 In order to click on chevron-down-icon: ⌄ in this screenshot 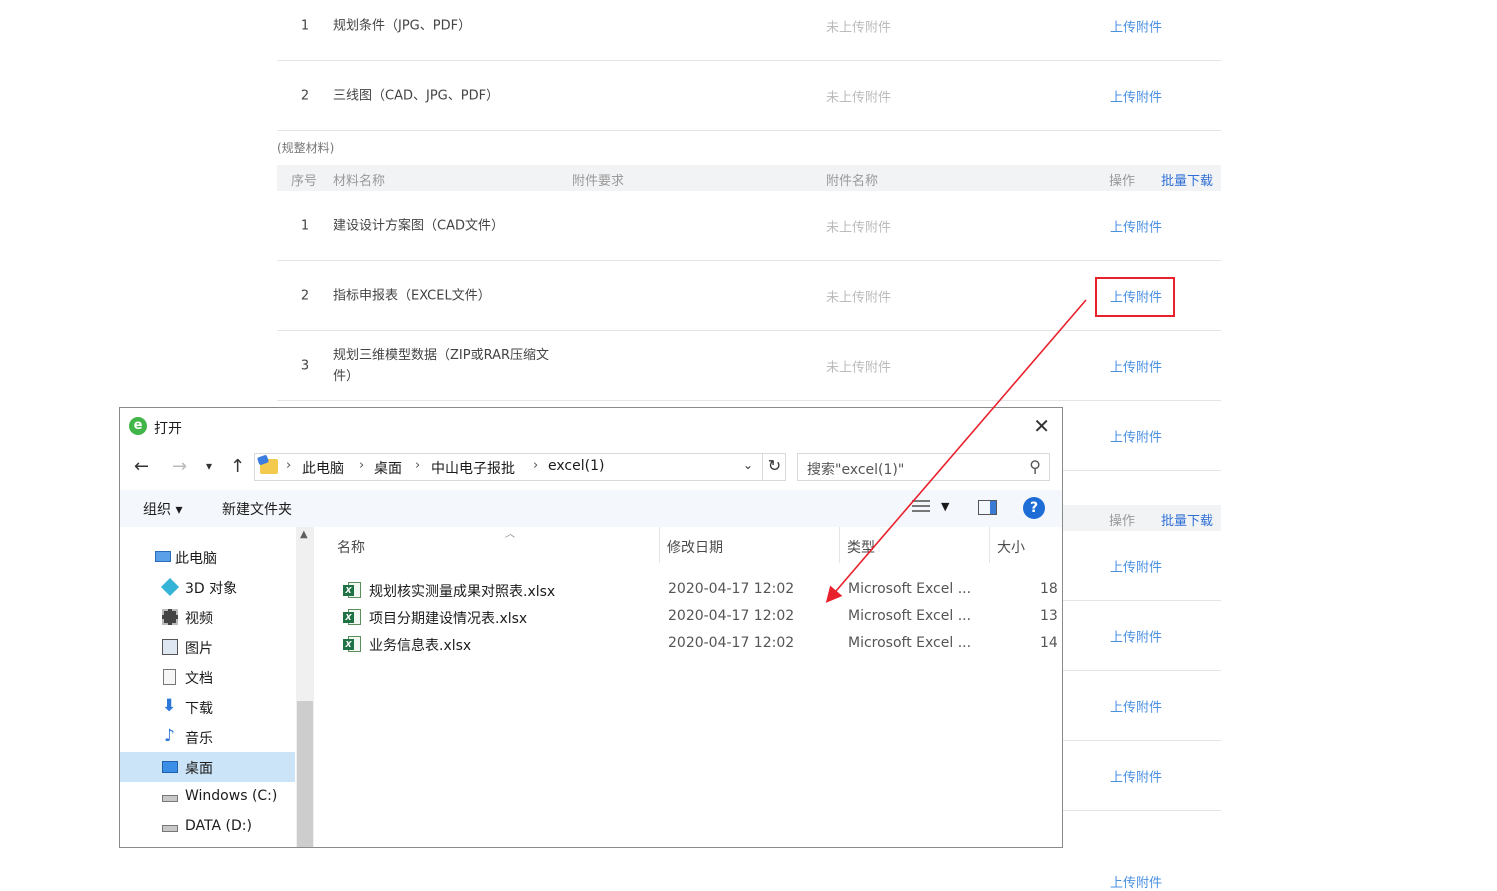, I will do `click(748, 465)`.